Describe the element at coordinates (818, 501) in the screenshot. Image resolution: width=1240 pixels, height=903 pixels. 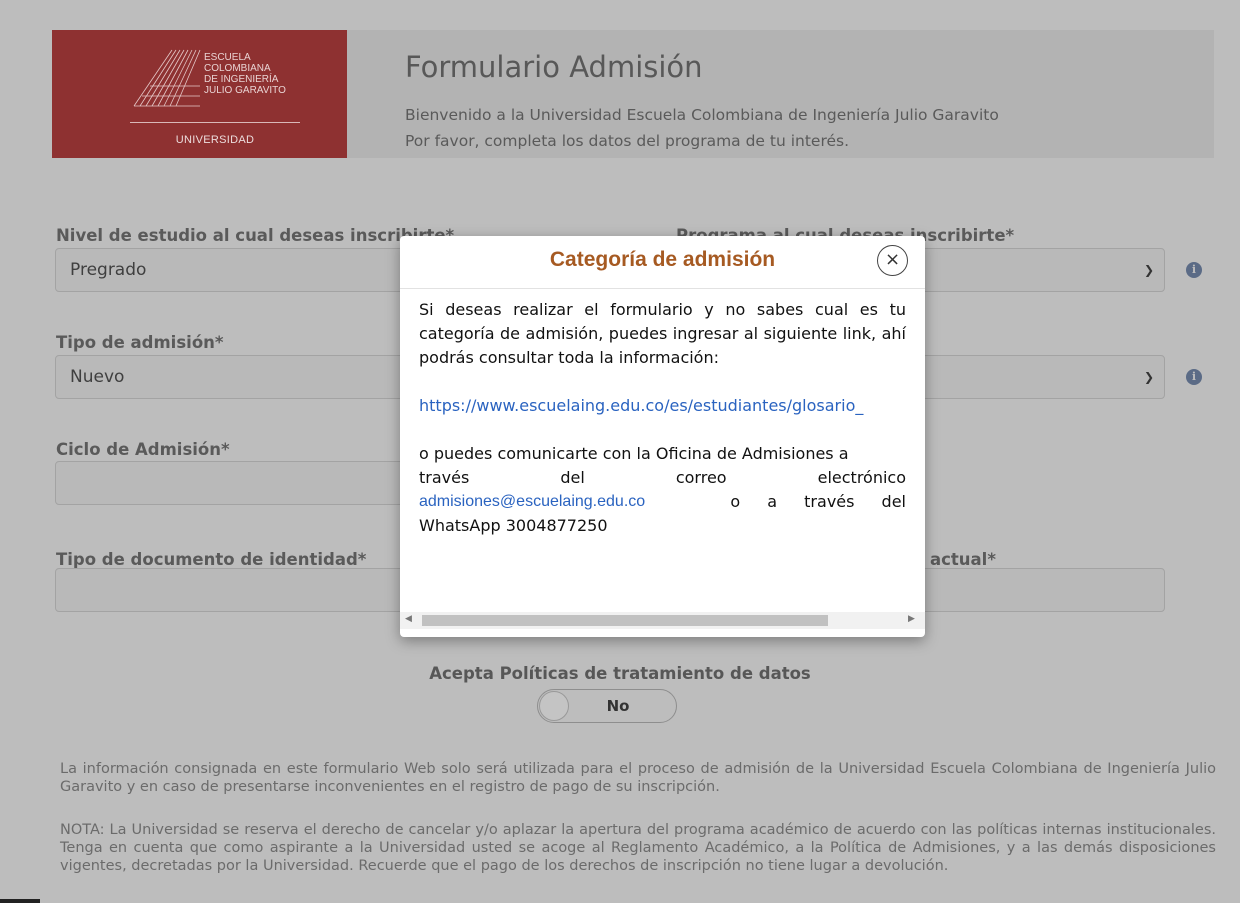
I see `contact-line-3-tail: o a través del` at that location.